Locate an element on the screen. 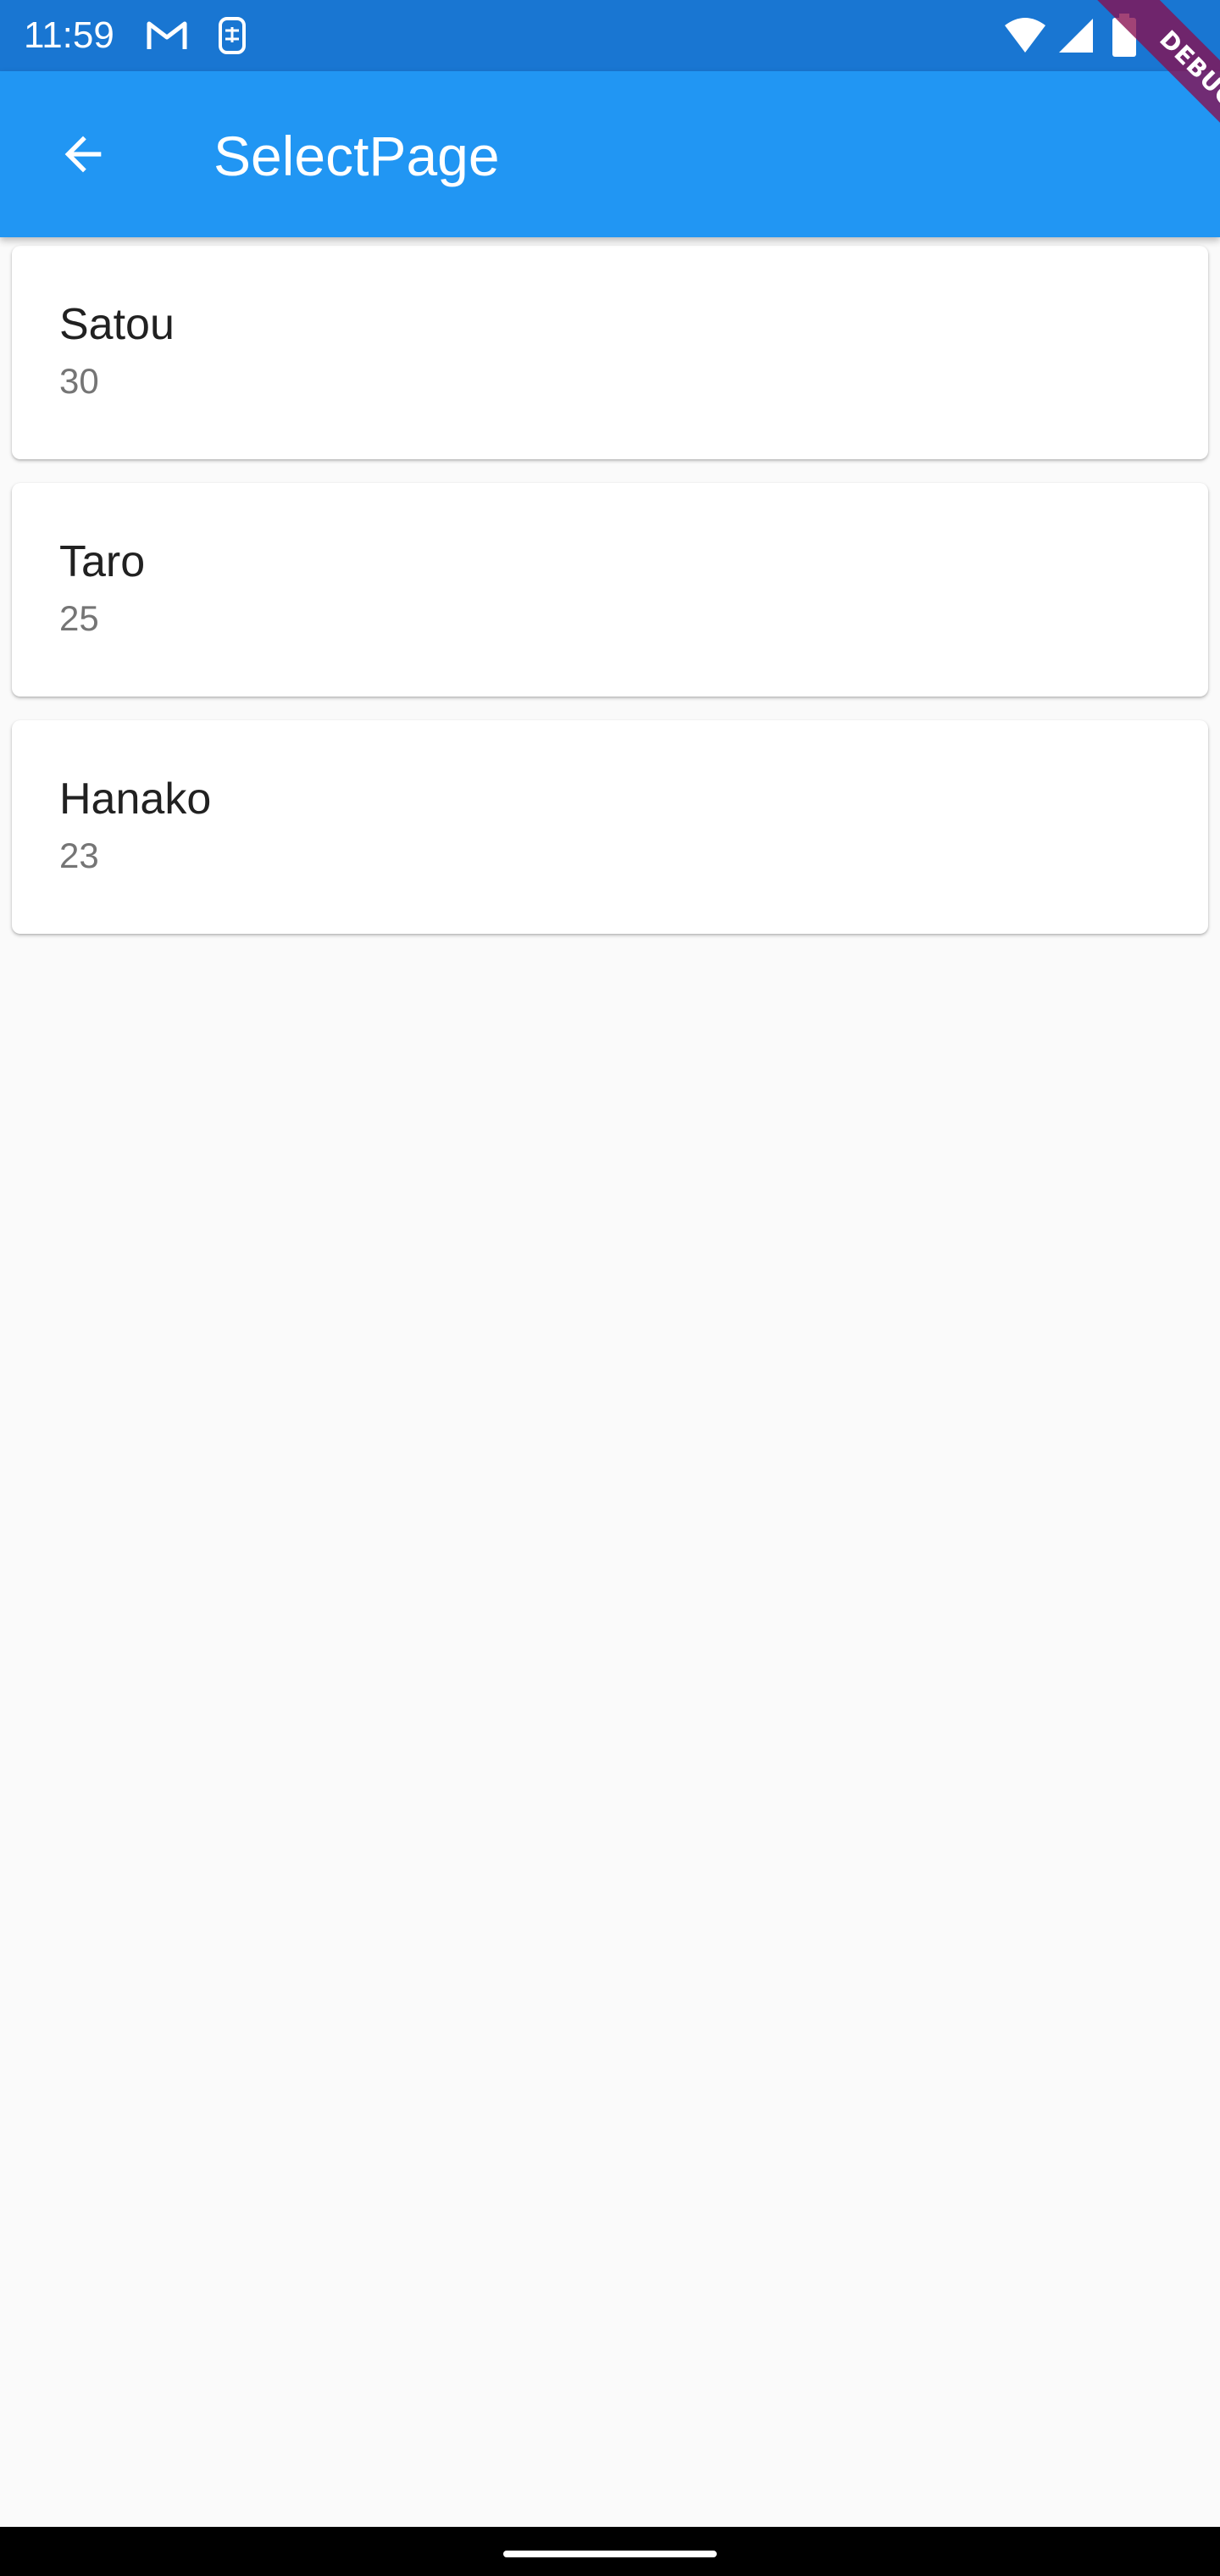 This screenshot has height=2576, width=1220. person-card: Taro 25 is located at coordinates (610, 590).